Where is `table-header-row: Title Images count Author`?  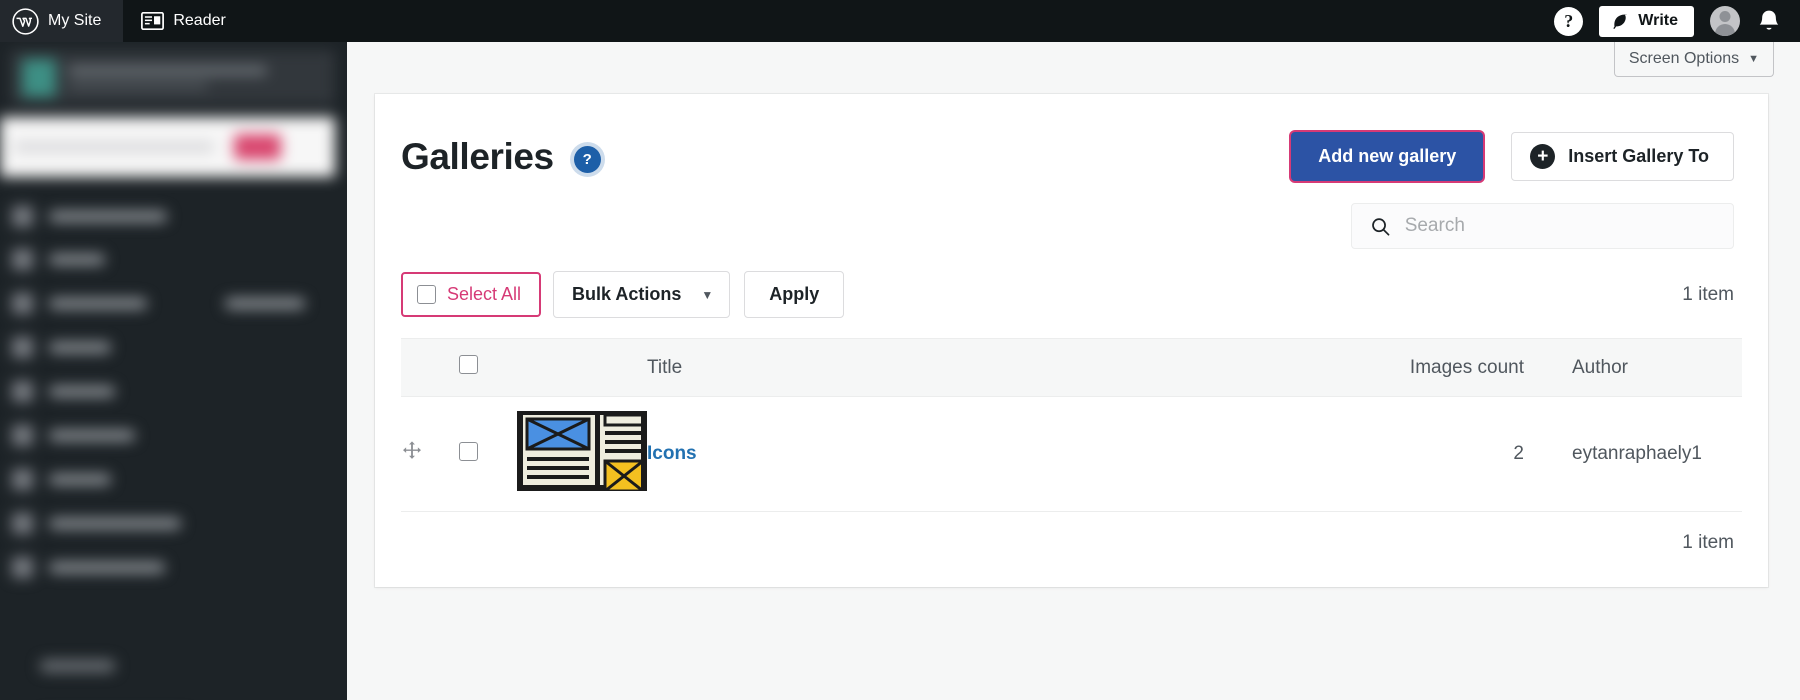
table-header-row: Title Images count Author is located at coordinates (1071, 367).